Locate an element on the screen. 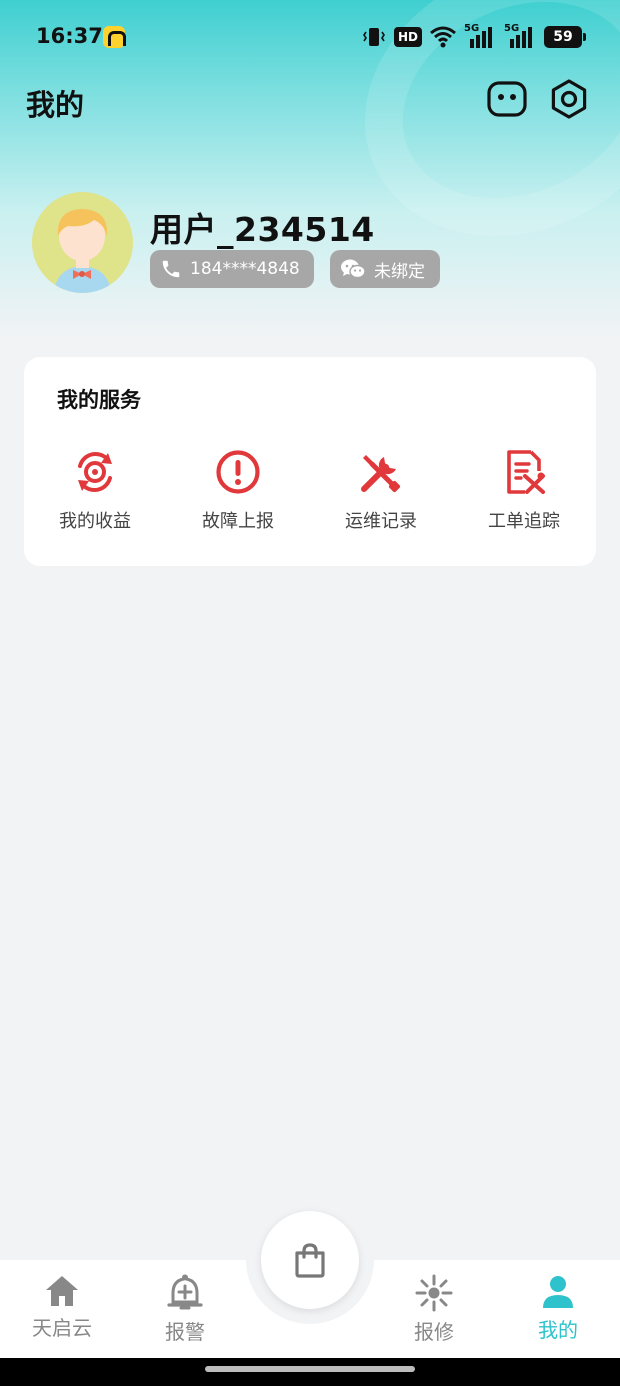 This screenshot has width=620, height=1386. settings-gear-icon is located at coordinates (569, 99).